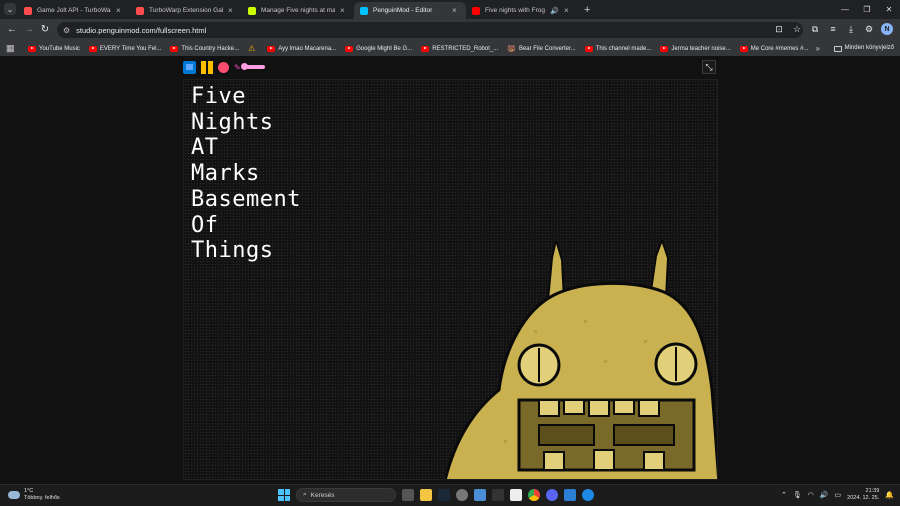 The image size is (900, 506). I want to click on discord-icon, so click(552, 495).